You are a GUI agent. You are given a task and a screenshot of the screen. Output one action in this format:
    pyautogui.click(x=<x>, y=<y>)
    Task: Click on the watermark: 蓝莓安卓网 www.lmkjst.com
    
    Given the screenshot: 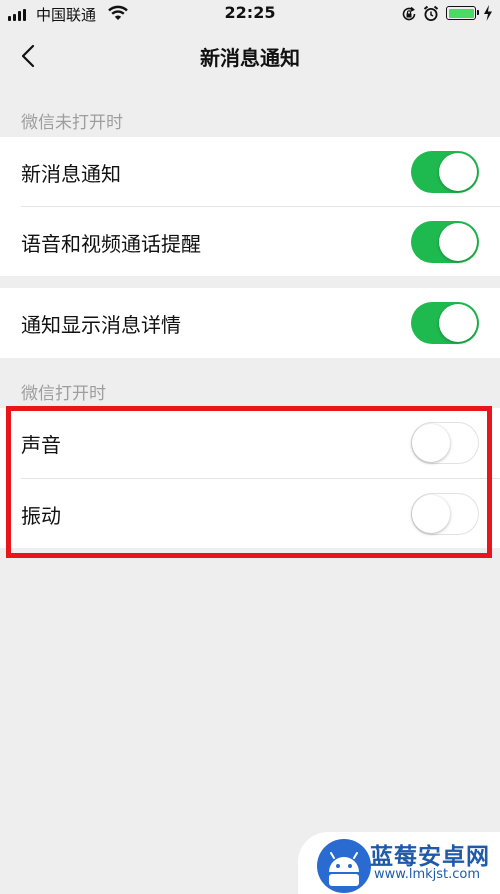 What is the action you would take?
    pyautogui.click(x=399, y=863)
    